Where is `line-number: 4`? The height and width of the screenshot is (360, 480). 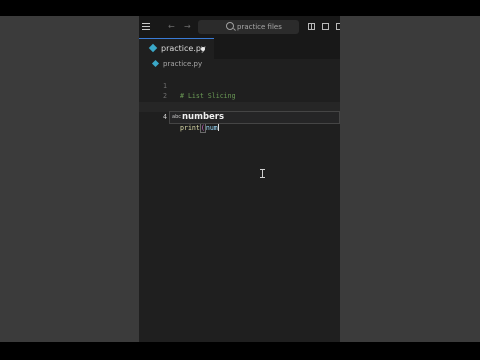 line-number: 4 is located at coordinates (165, 117).